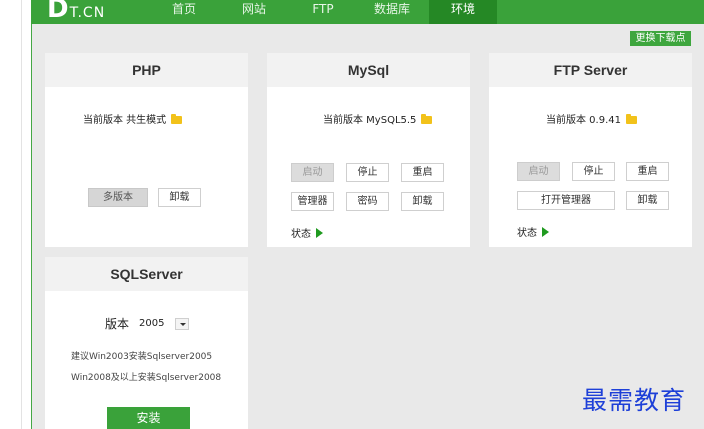 The width and height of the screenshot is (704, 429). What do you see at coordinates (146, 150) in the screenshot?
I see `php-card: PHP 当前版本 共生模式 多版本 卸载` at bounding box center [146, 150].